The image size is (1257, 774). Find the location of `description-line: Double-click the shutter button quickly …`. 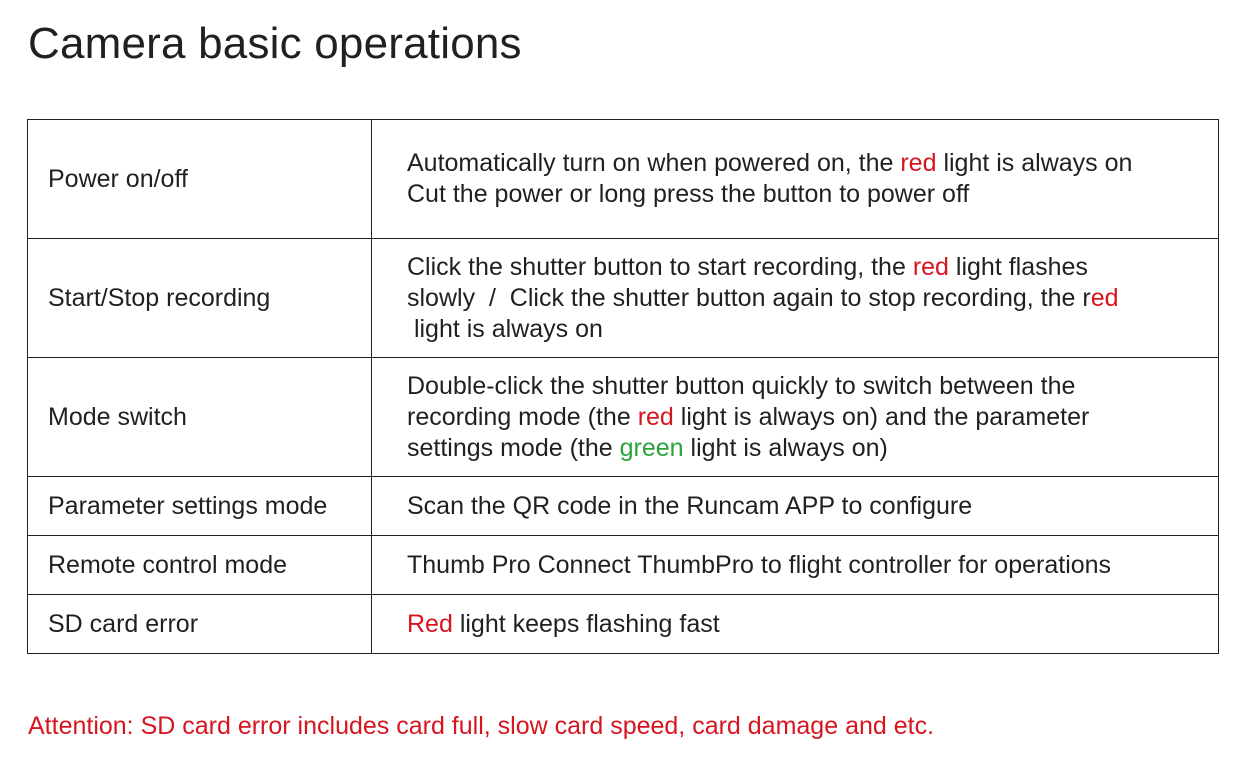

description-line: Double-click the shutter button quickly … is located at coordinates (741, 385).